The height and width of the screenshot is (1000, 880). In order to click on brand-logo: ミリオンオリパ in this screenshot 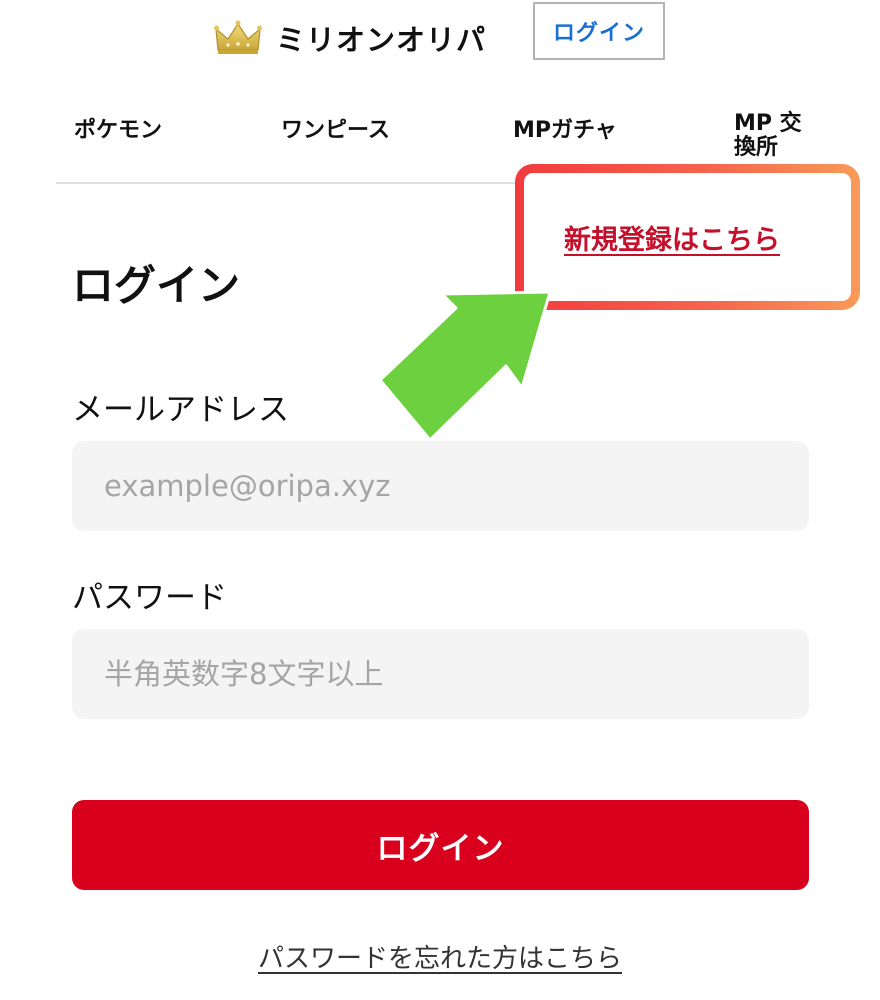, I will do `click(350, 38)`.